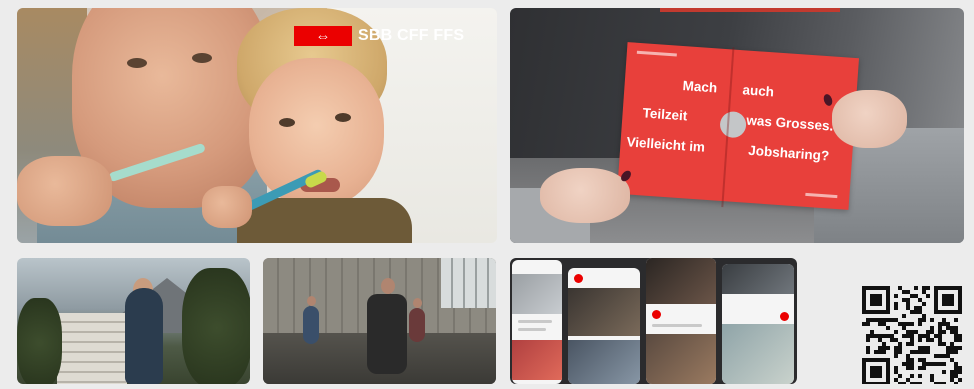  I want to click on card-text-right-3: Jobsharing?, so click(788, 153).